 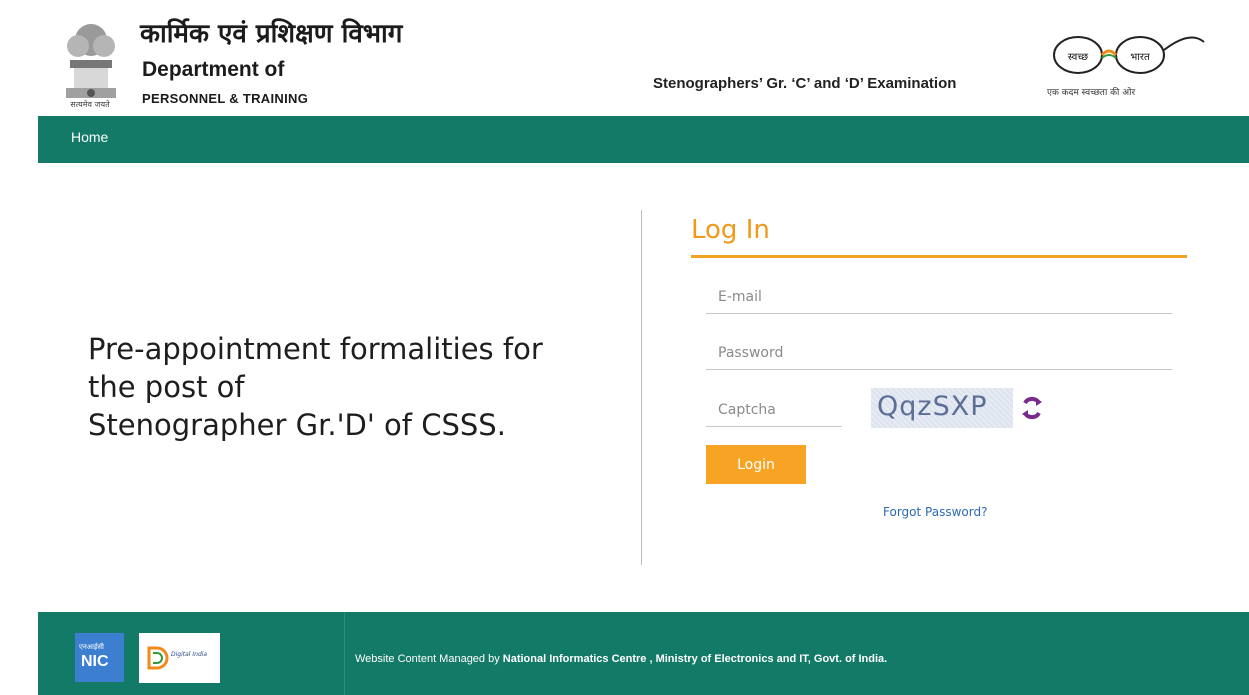 I want to click on department-hindi-title: कार्मिक एवं प्रशिक्षण विभाग, so click(x=271, y=34).